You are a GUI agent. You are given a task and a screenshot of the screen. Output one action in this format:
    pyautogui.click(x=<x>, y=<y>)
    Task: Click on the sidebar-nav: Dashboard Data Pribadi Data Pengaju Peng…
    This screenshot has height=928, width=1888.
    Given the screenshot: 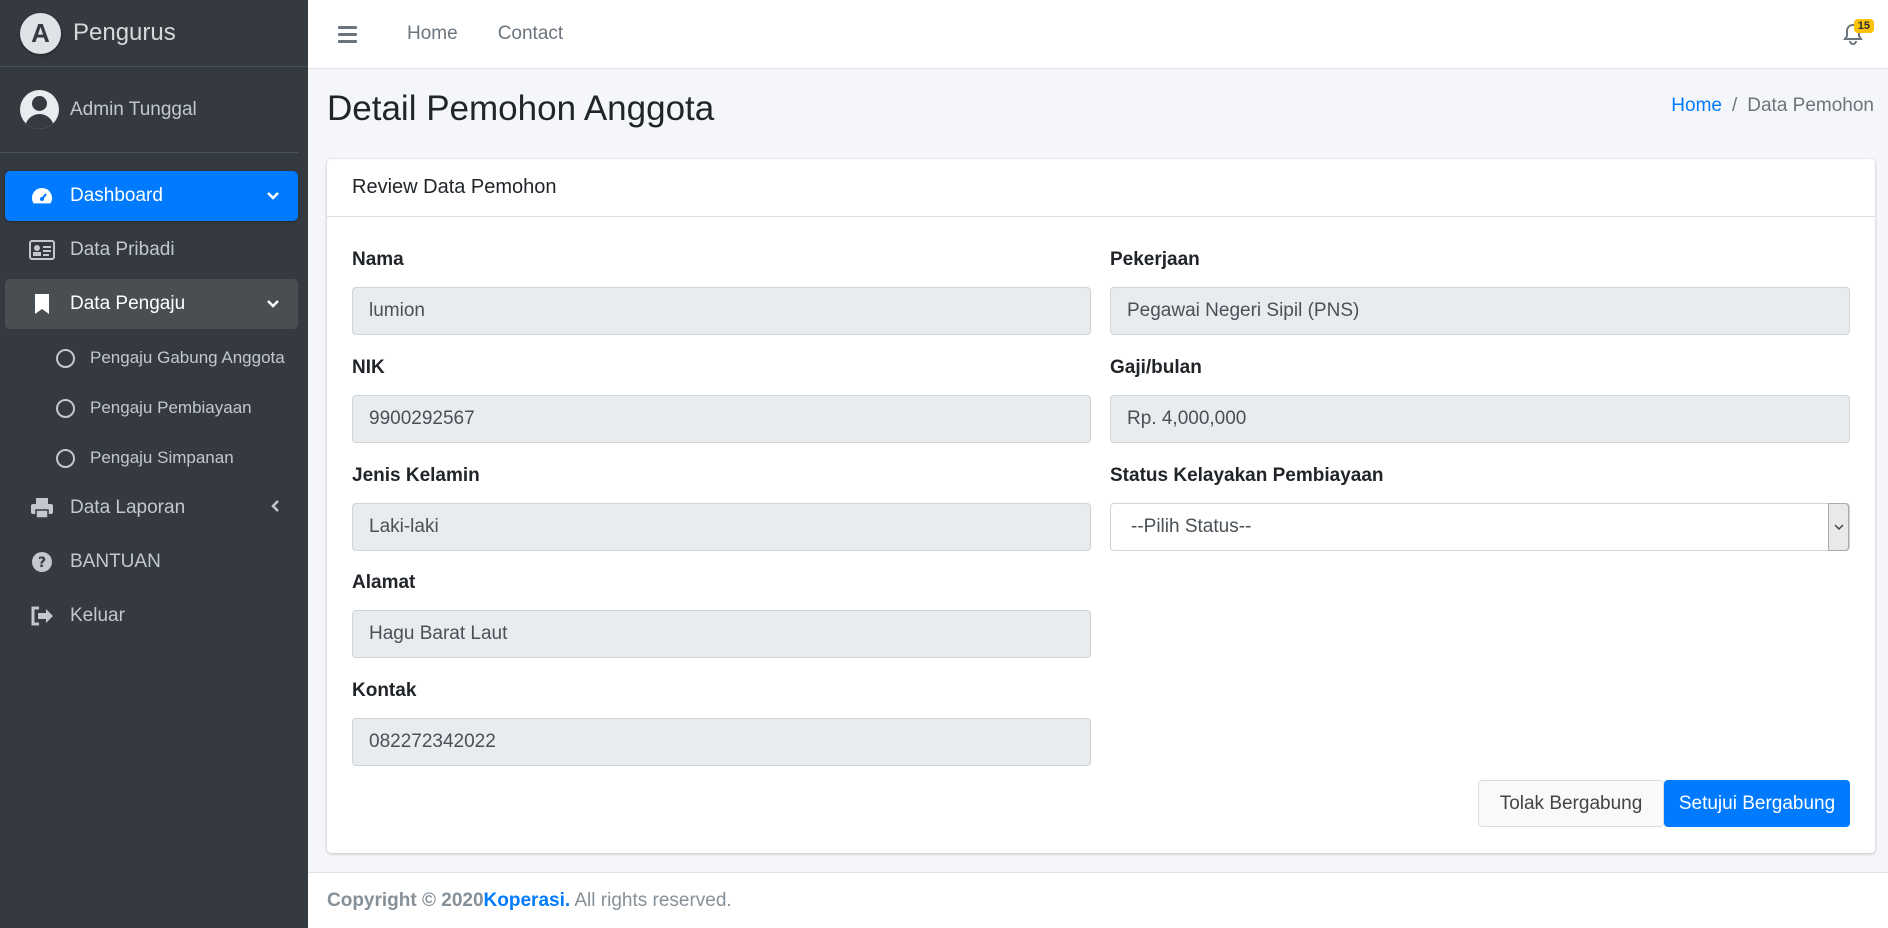 What is the action you would take?
    pyautogui.click(x=154, y=397)
    